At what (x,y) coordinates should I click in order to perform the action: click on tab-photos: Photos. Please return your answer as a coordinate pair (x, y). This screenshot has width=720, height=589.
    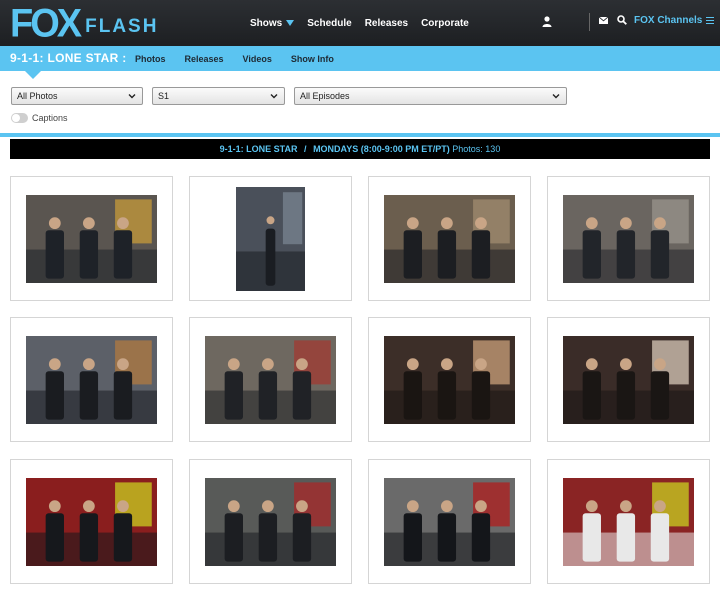
    Looking at the image, I should click on (150, 59).